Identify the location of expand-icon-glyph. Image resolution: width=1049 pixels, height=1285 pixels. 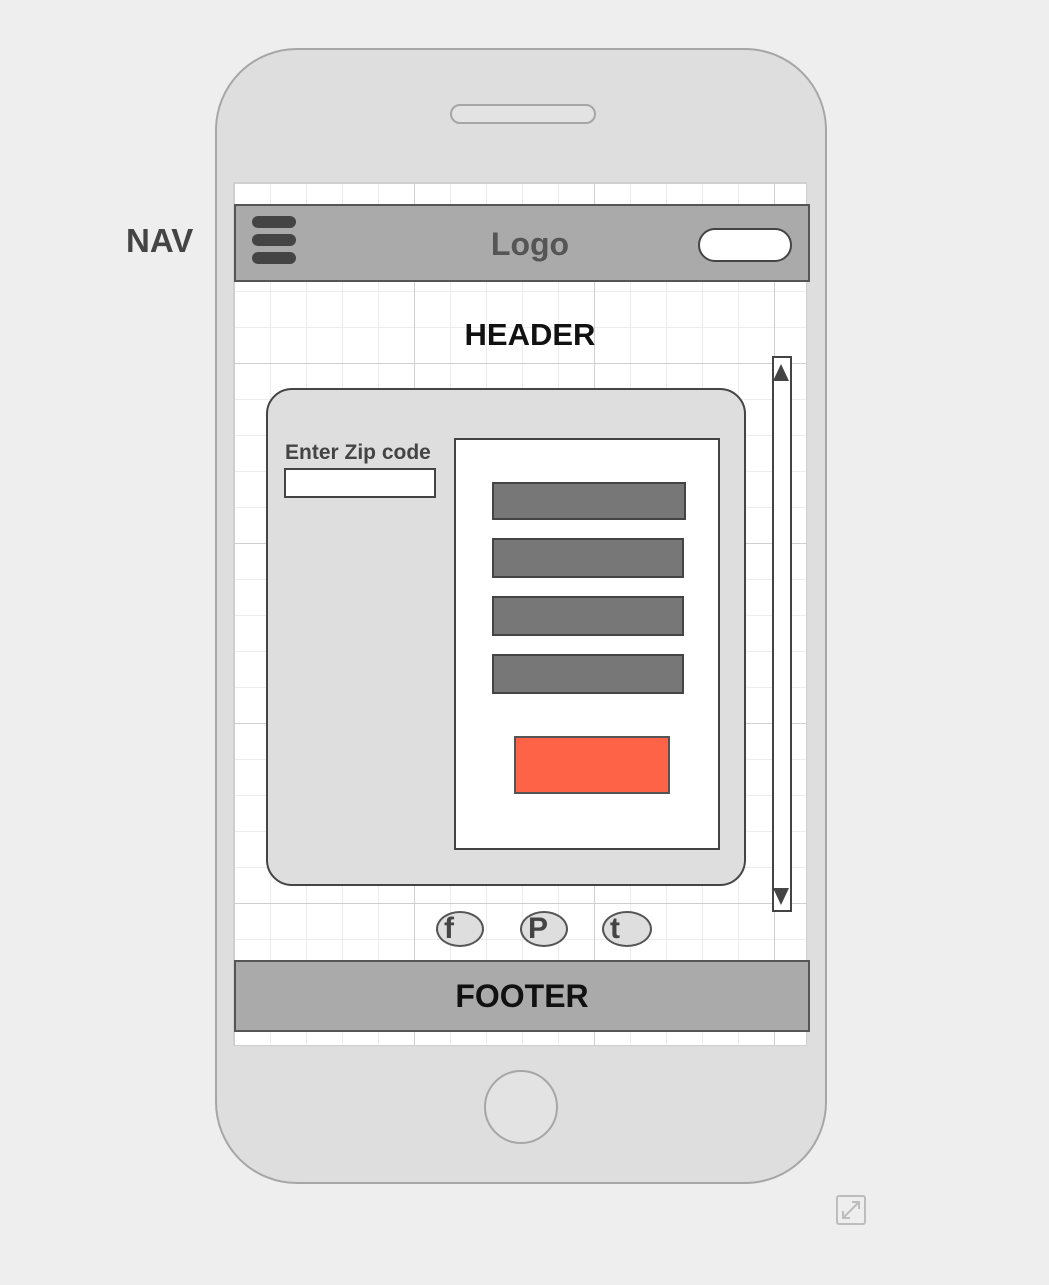
(851, 1210).